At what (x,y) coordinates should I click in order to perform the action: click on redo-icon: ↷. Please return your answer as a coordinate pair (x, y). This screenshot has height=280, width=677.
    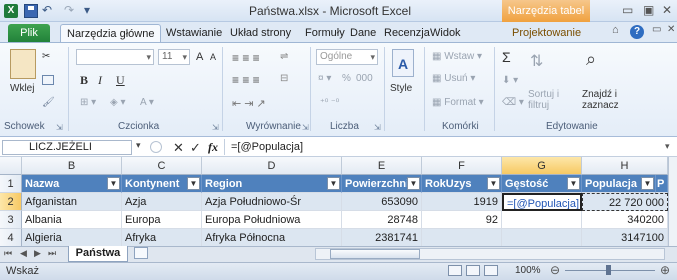
    Looking at the image, I should click on (69, 10).